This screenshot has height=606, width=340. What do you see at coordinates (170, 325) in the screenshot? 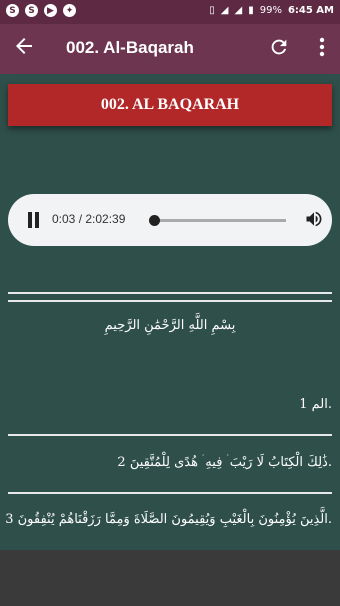
I see `bismillah-text: بِسْمِ اللَّهِ الرَّحْمَٰنِ الرَّحِيمِ` at bounding box center [170, 325].